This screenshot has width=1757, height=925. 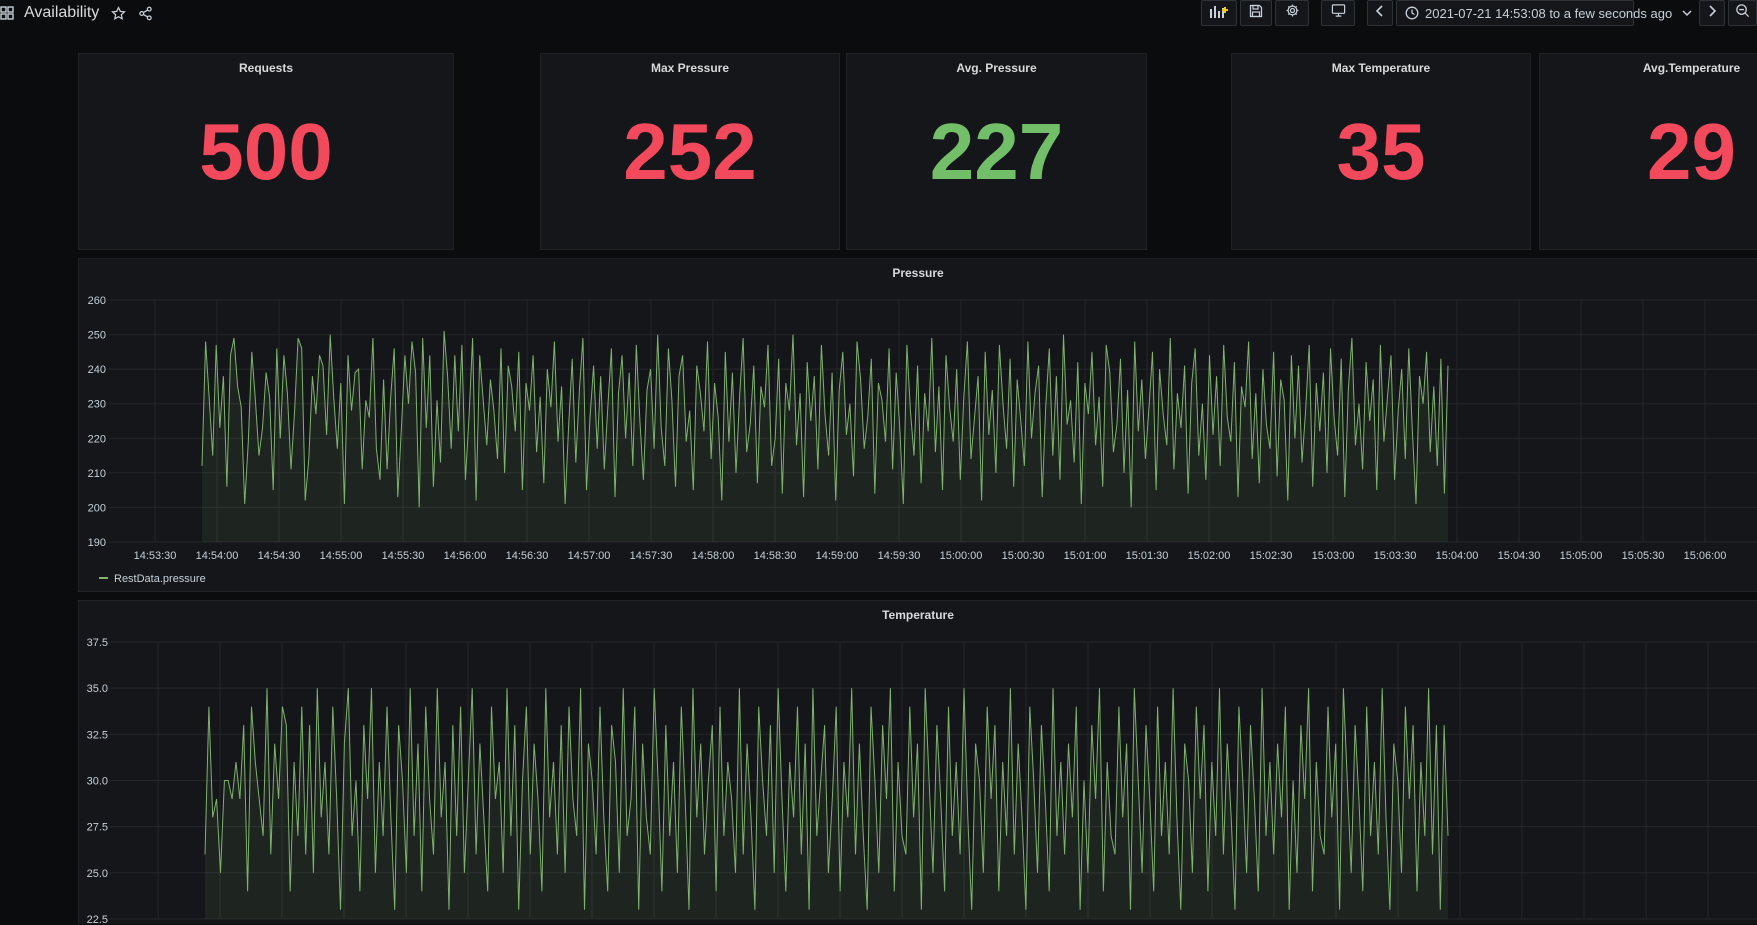 What do you see at coordinates (97, 782) in the screenshot?
I see `y-tick-label: 30.0` at bounding box center [97, 782].